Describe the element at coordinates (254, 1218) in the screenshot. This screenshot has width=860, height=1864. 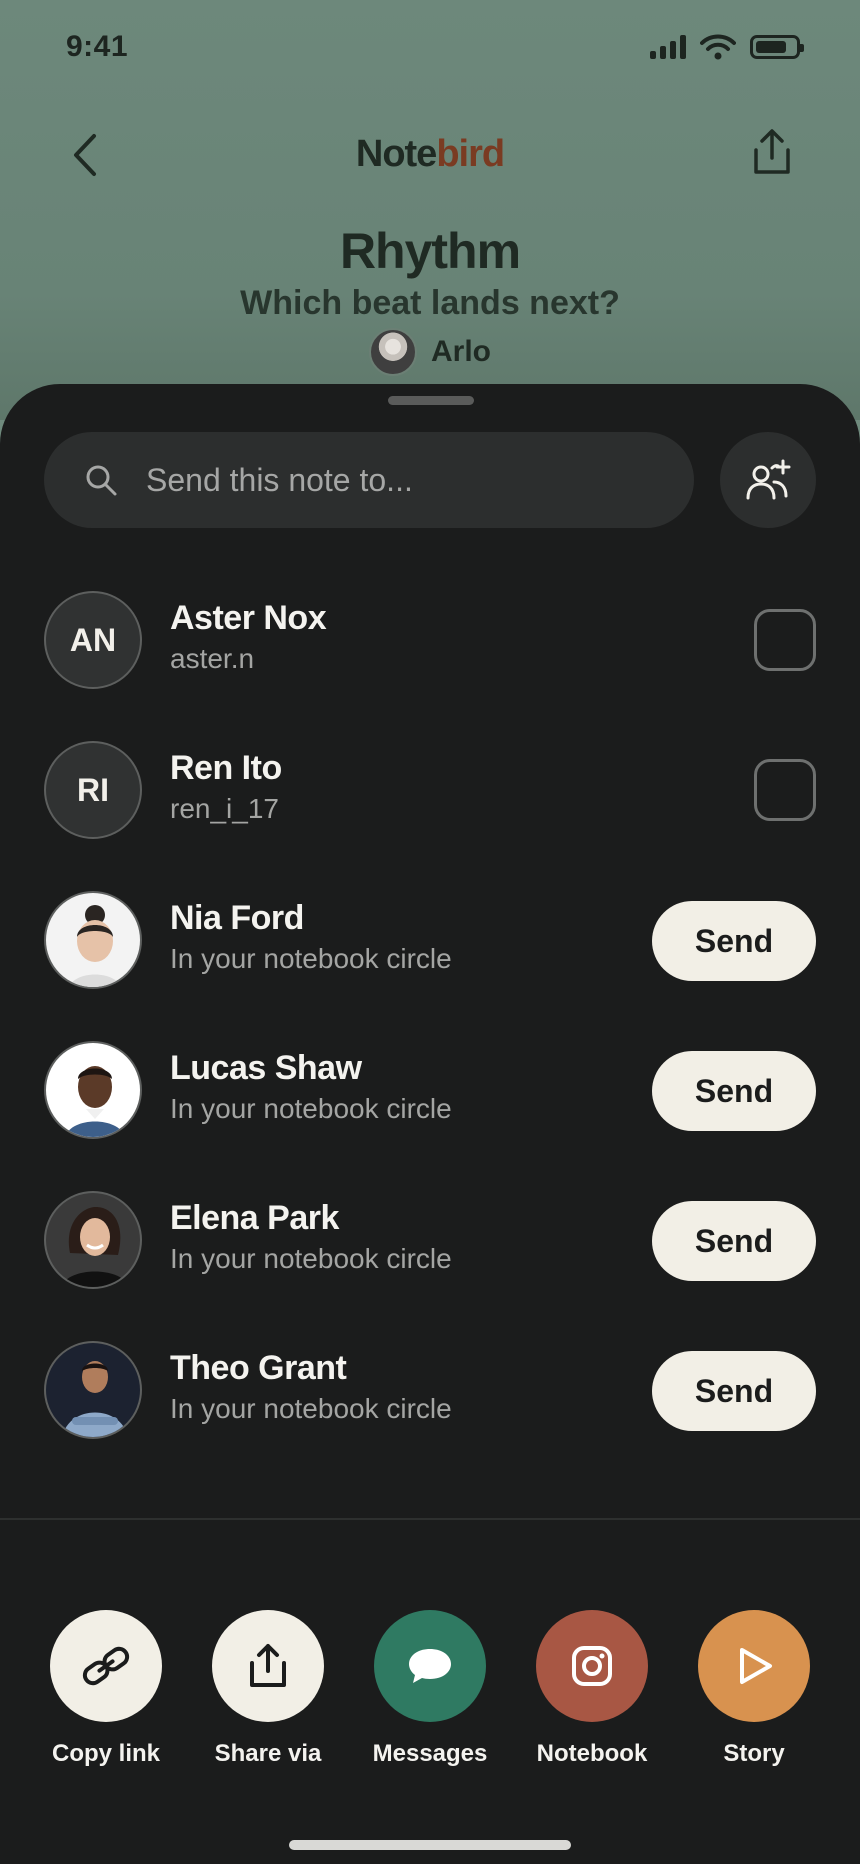
I see `contact-name: Elena Park` at that location.